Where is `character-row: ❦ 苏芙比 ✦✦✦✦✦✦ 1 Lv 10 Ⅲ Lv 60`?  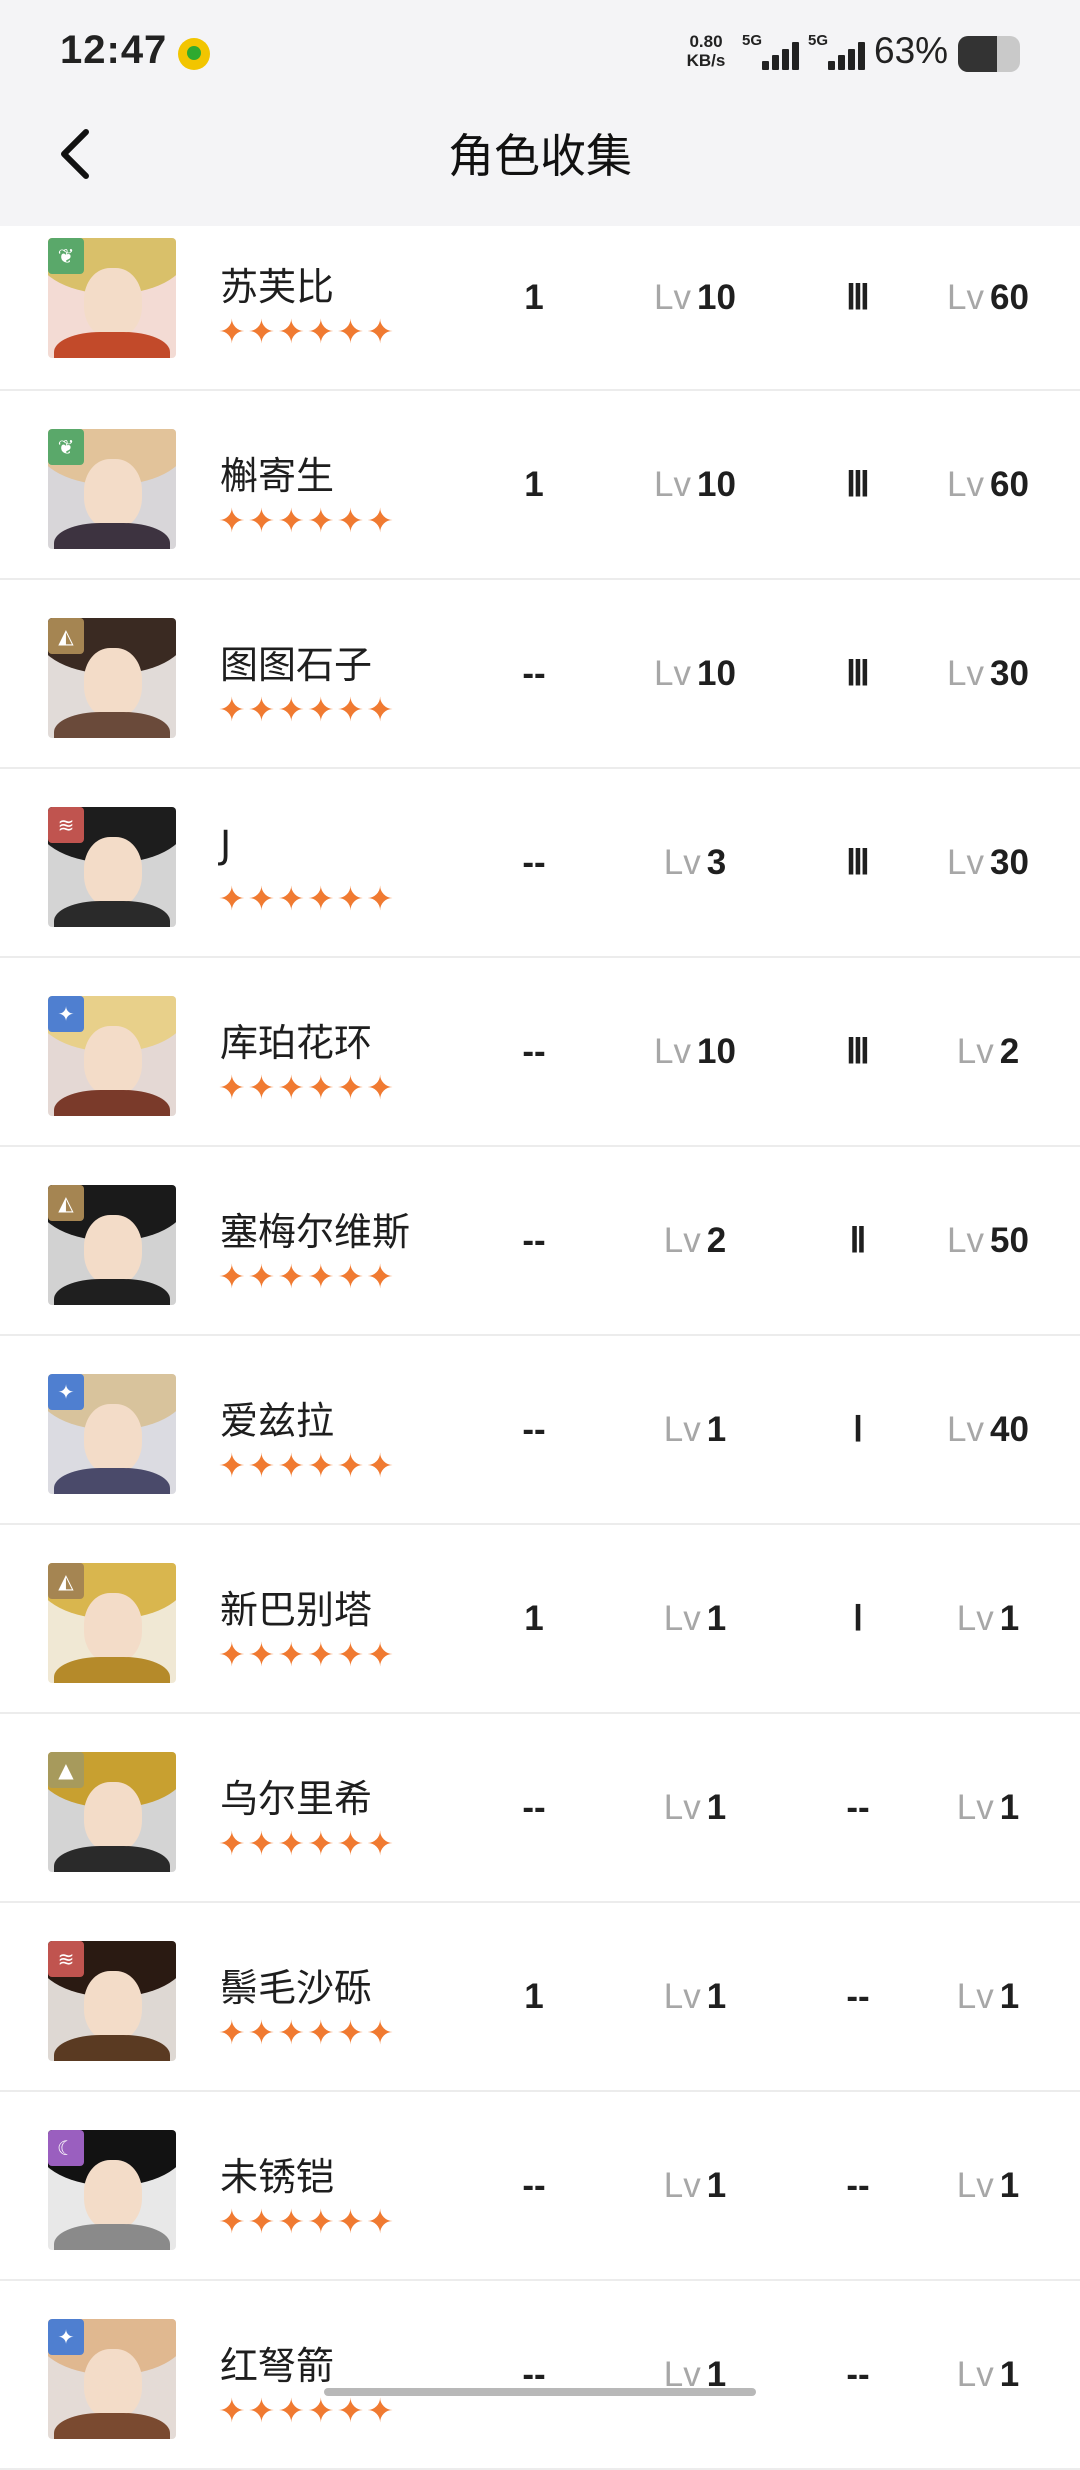 character-row: ❦ 苏芙比 ✦✦✦✦✦✦ 1 Lv 10 Ⅲ Lv 60 is located at coordinates (540, 308).